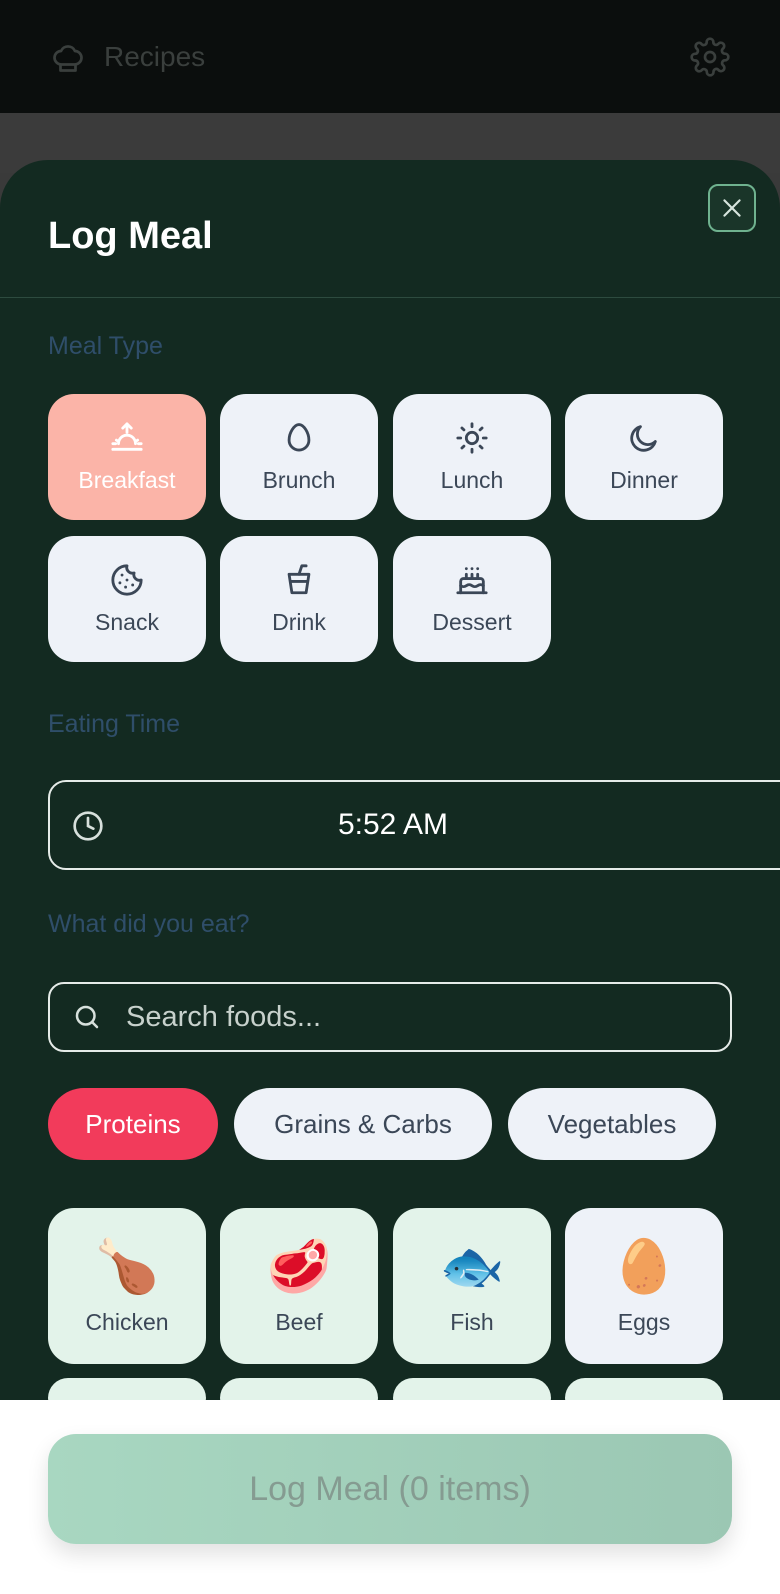 This screenshot has height=1594, width=780. What do you see at coordinates (643, 438) in the screenshot?
I see `moon-icon` at bounding box center [643, 438].